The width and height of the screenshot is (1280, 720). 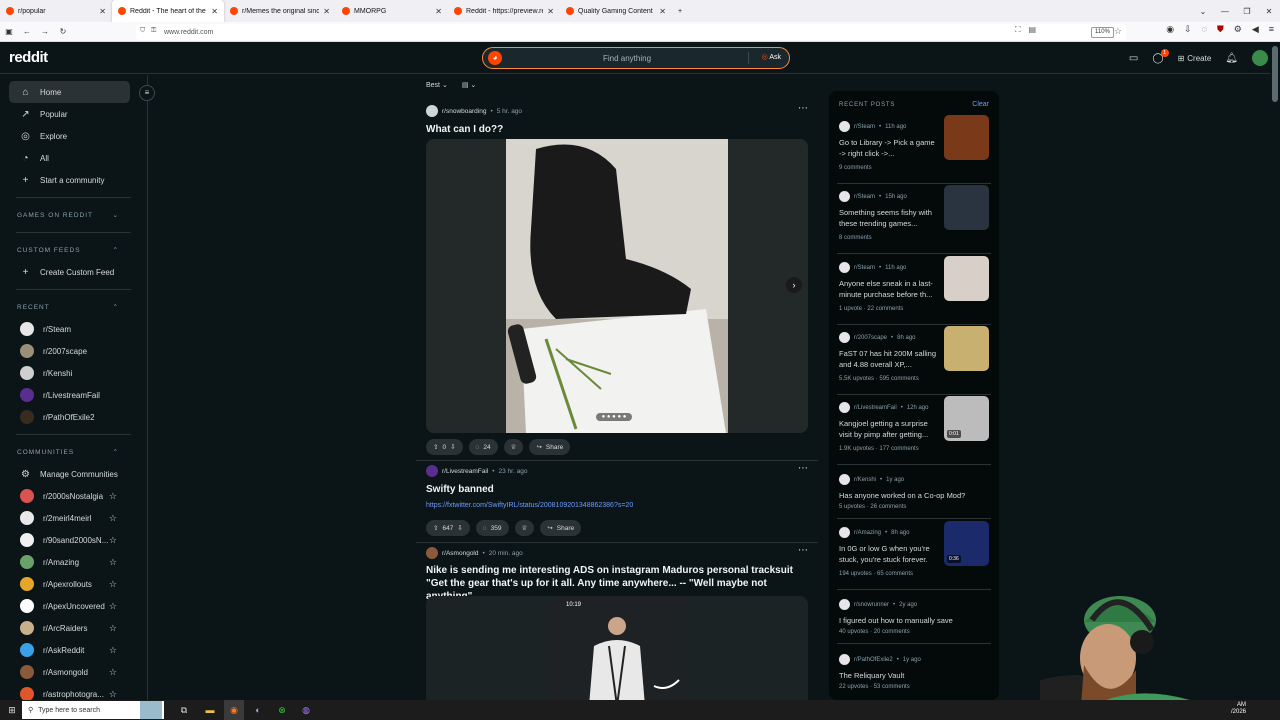 I want to click on ublock-icon: ⛊, so click(x=1220, y=29).